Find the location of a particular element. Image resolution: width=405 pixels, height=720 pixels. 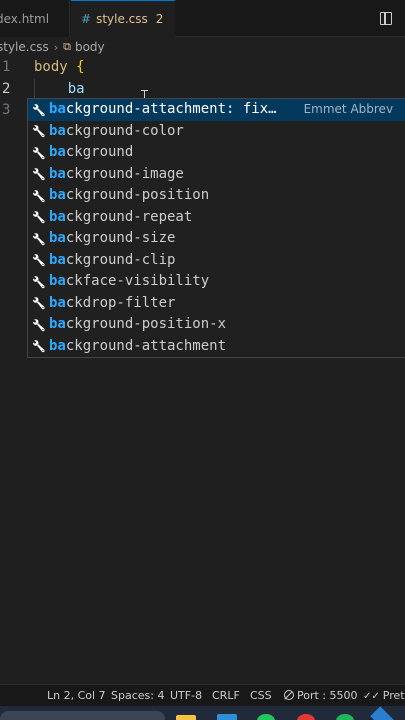

suggestion-label: ckground-color is located at coordinates (124, 130).